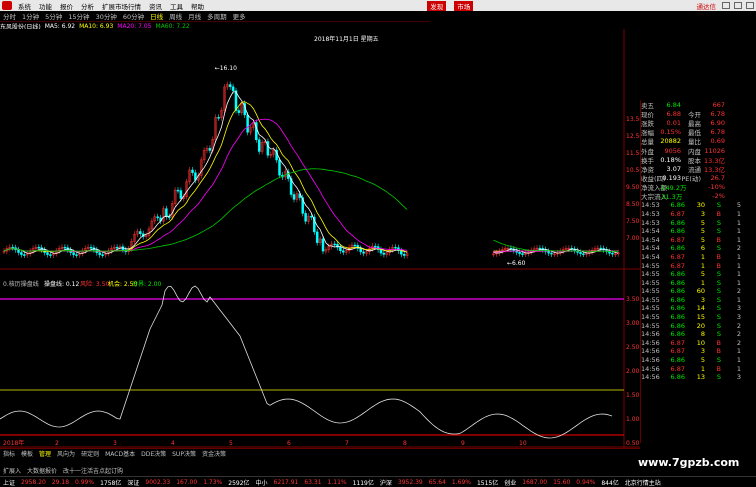  What do you see at coordinates (633, 170) in the screenshot?
I see `price-tick-label: 10.50` at bounding box center [633, 170].